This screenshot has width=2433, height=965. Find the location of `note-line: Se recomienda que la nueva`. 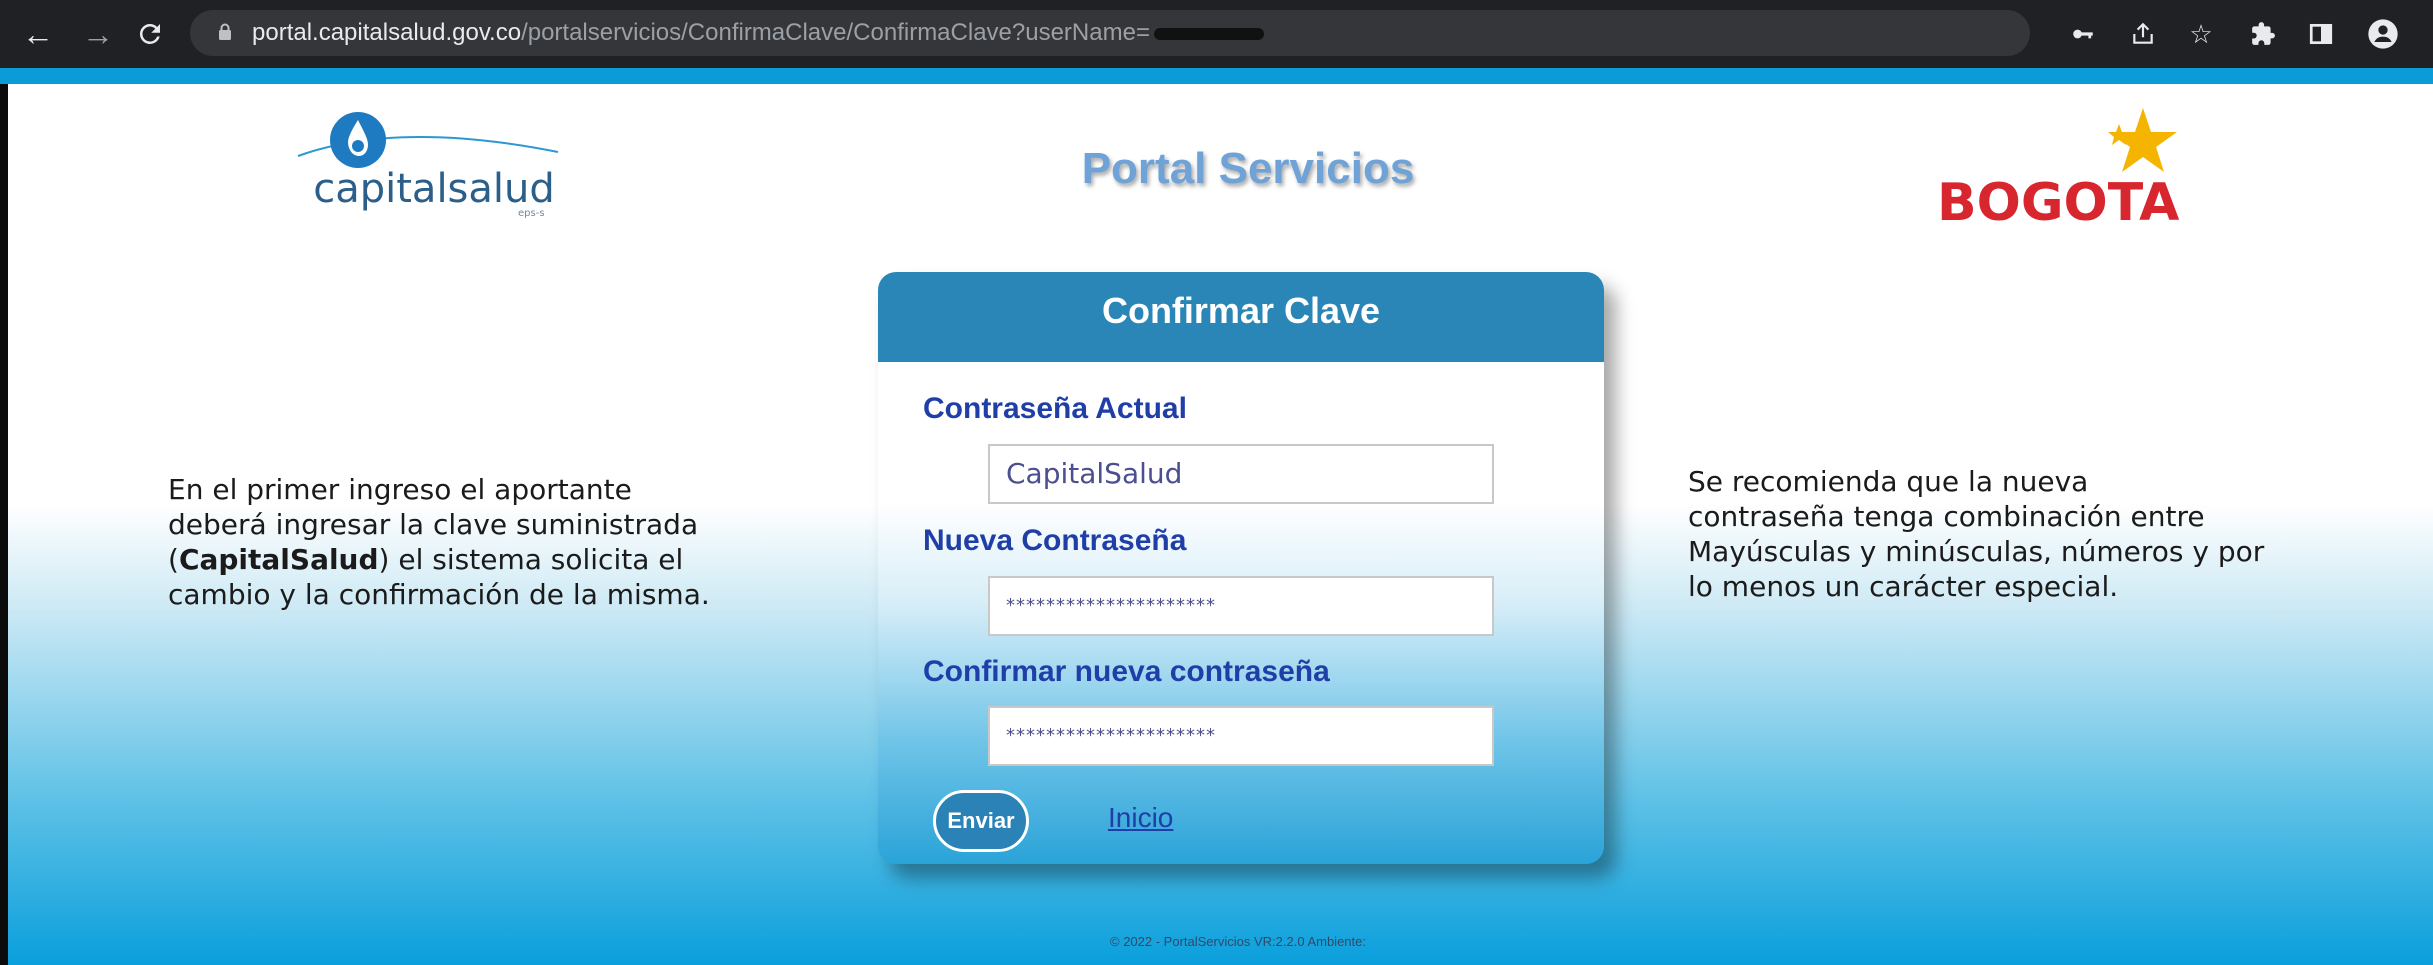

note-line: Se recomienda que la nueva is located at coordinates (1888, 481).